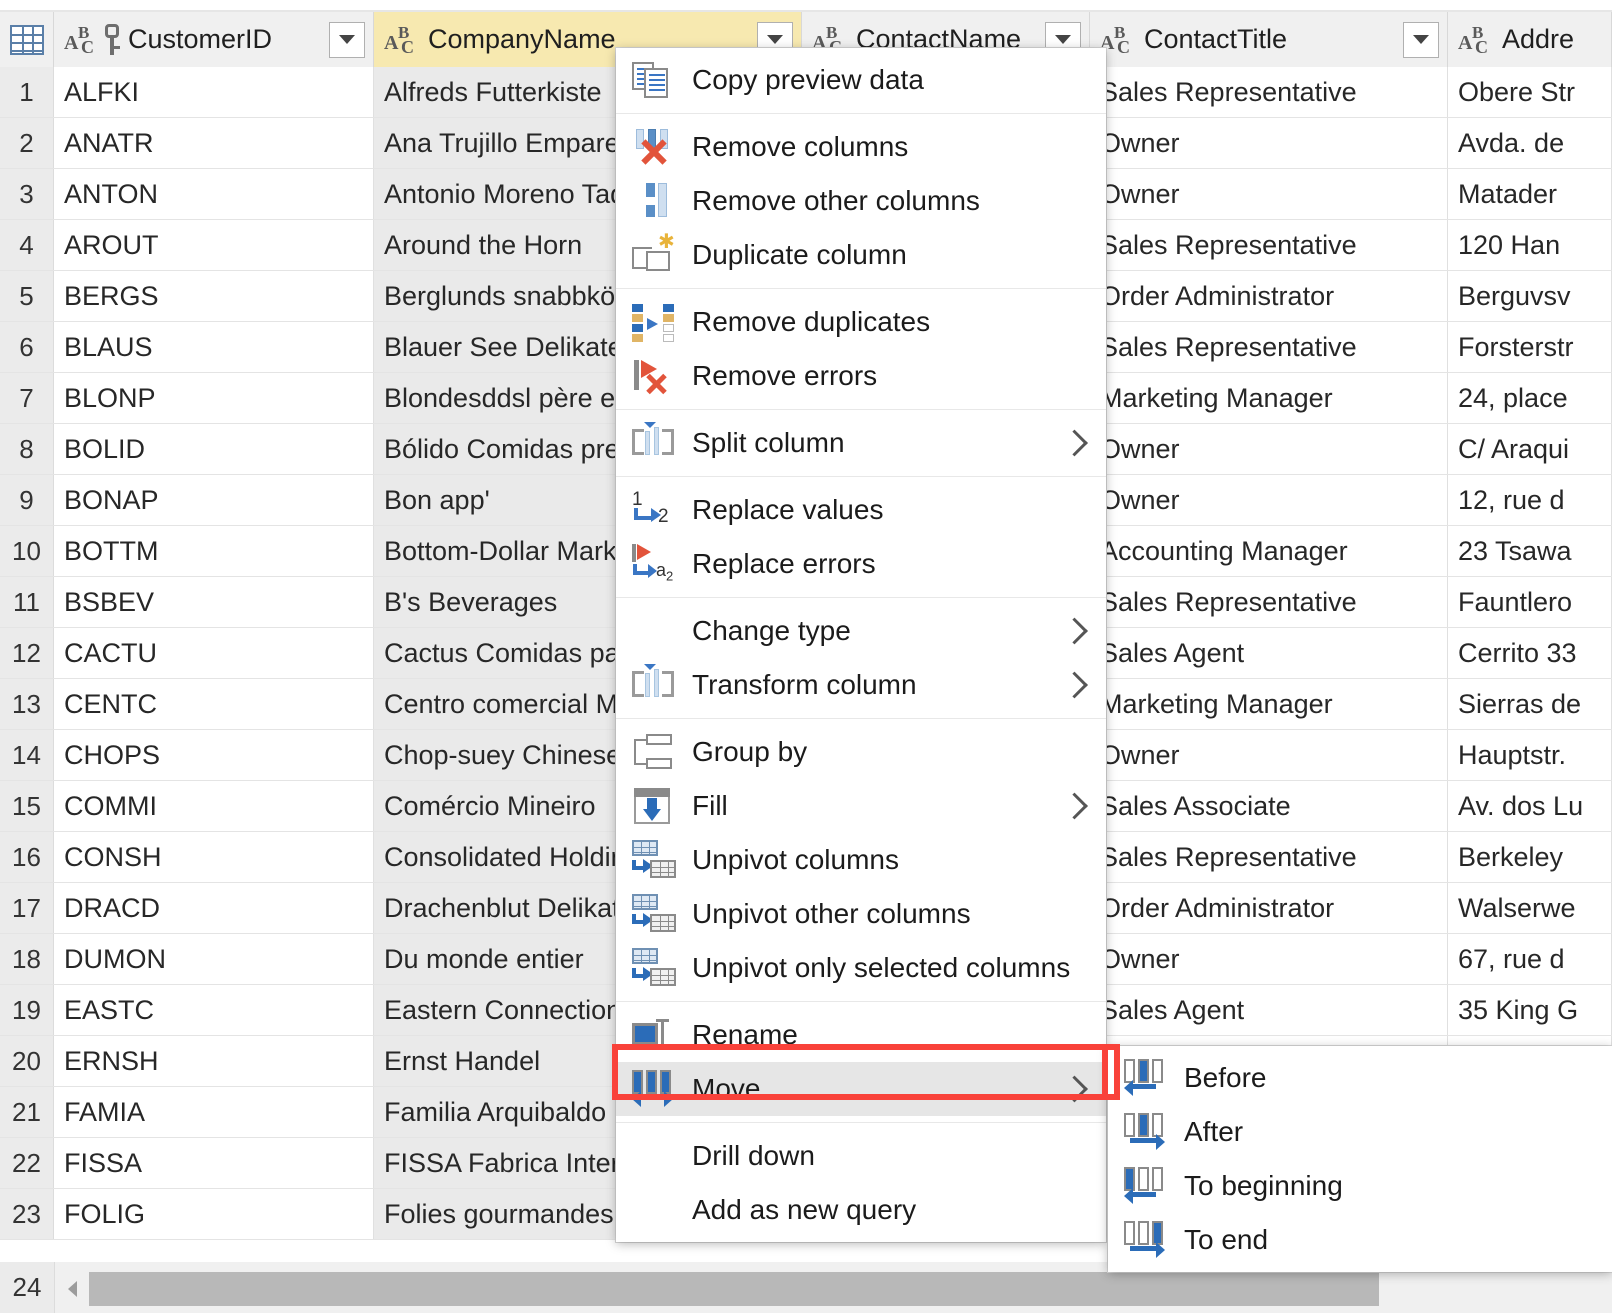  What do you see at coordinates (1360, 1078) in the screenshot?
I see `menu-item-before: Before` at bounding box center [1360, 1078].